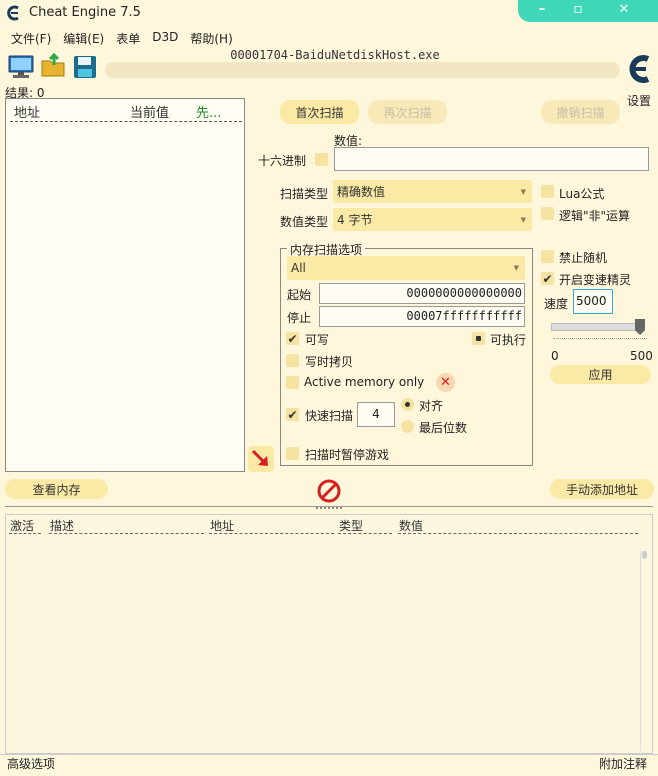 The width and height of the screenshot is (658, 776). I want to click on header-active: 激活, so click(22, 525).